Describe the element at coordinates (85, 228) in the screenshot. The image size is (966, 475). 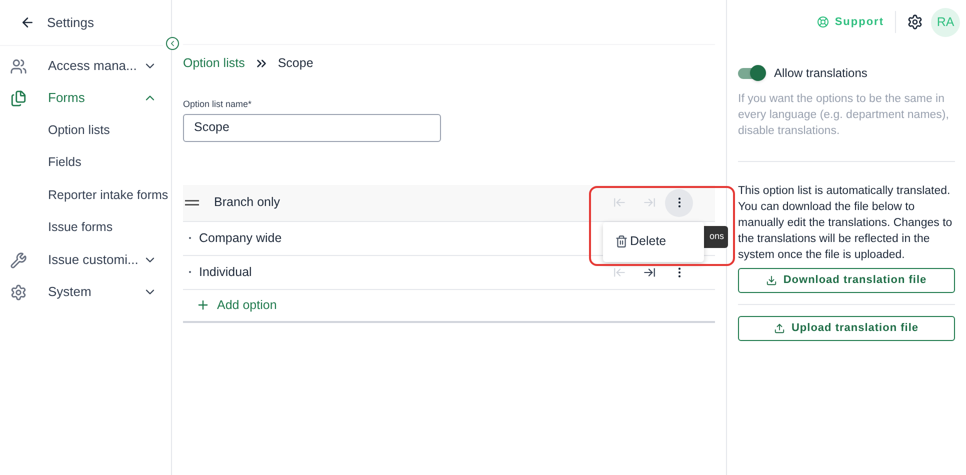
I see `sidebar-subitem: Issue forms` at that location.